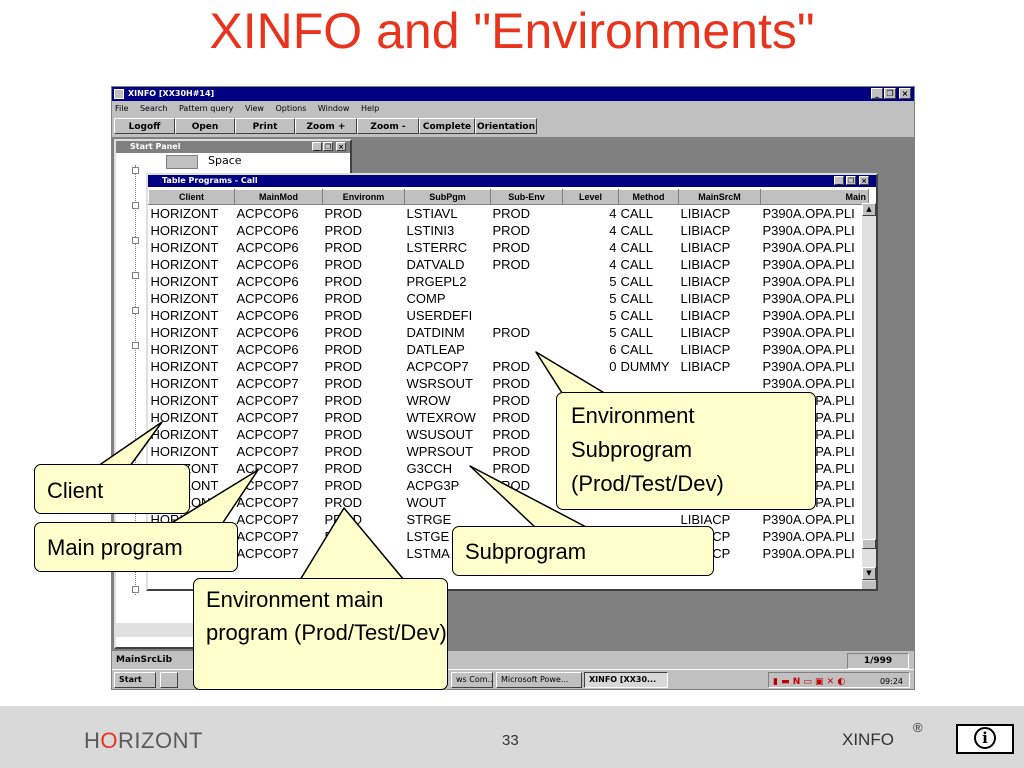 The image size is (1024, 768). Describe the element at coordinates (320, 634) in the screenshot. I see `env-main-program-callout: Environment main program (Prod/Test/Dev)` at that location.